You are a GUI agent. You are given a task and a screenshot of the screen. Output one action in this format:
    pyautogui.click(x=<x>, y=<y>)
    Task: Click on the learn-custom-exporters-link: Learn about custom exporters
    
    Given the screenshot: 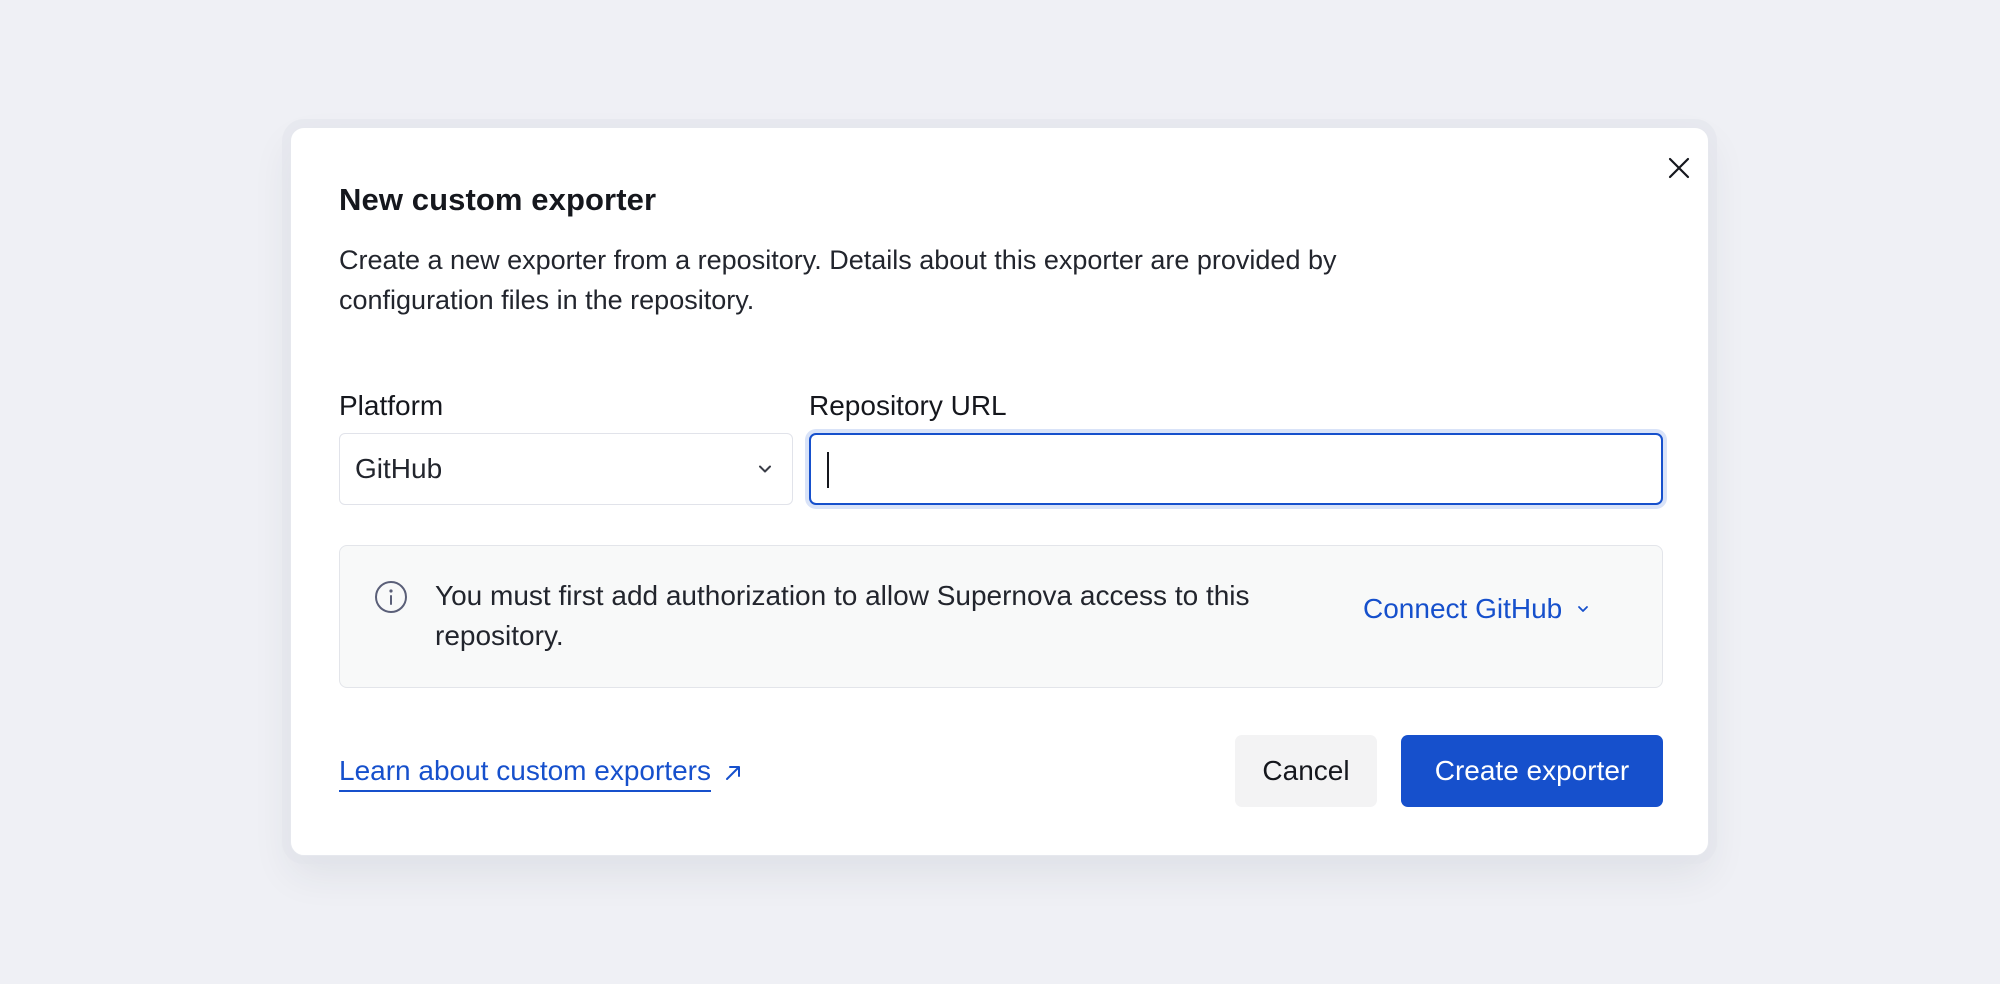 What is the action you would take?
    pyautogui.click(x=541, y=773)
    